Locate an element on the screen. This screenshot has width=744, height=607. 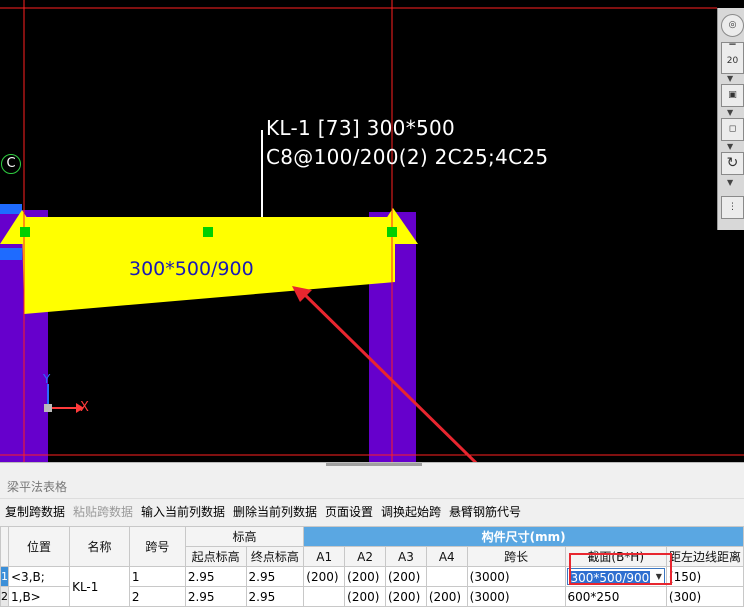
header-a3: A3 is located at coordinates (405, 556).